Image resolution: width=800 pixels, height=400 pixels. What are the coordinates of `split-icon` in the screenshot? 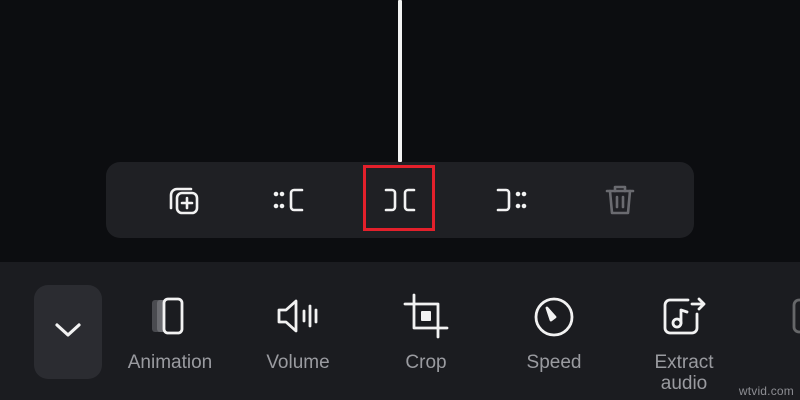 It's located at (400, 200).